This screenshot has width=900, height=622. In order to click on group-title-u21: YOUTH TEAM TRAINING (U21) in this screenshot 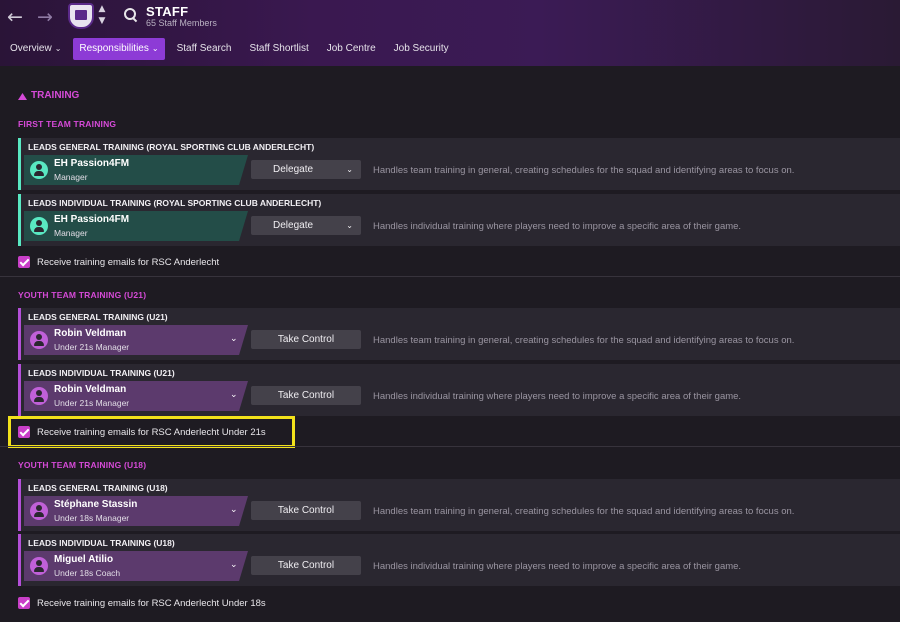, I will do `click(82, 295)`.